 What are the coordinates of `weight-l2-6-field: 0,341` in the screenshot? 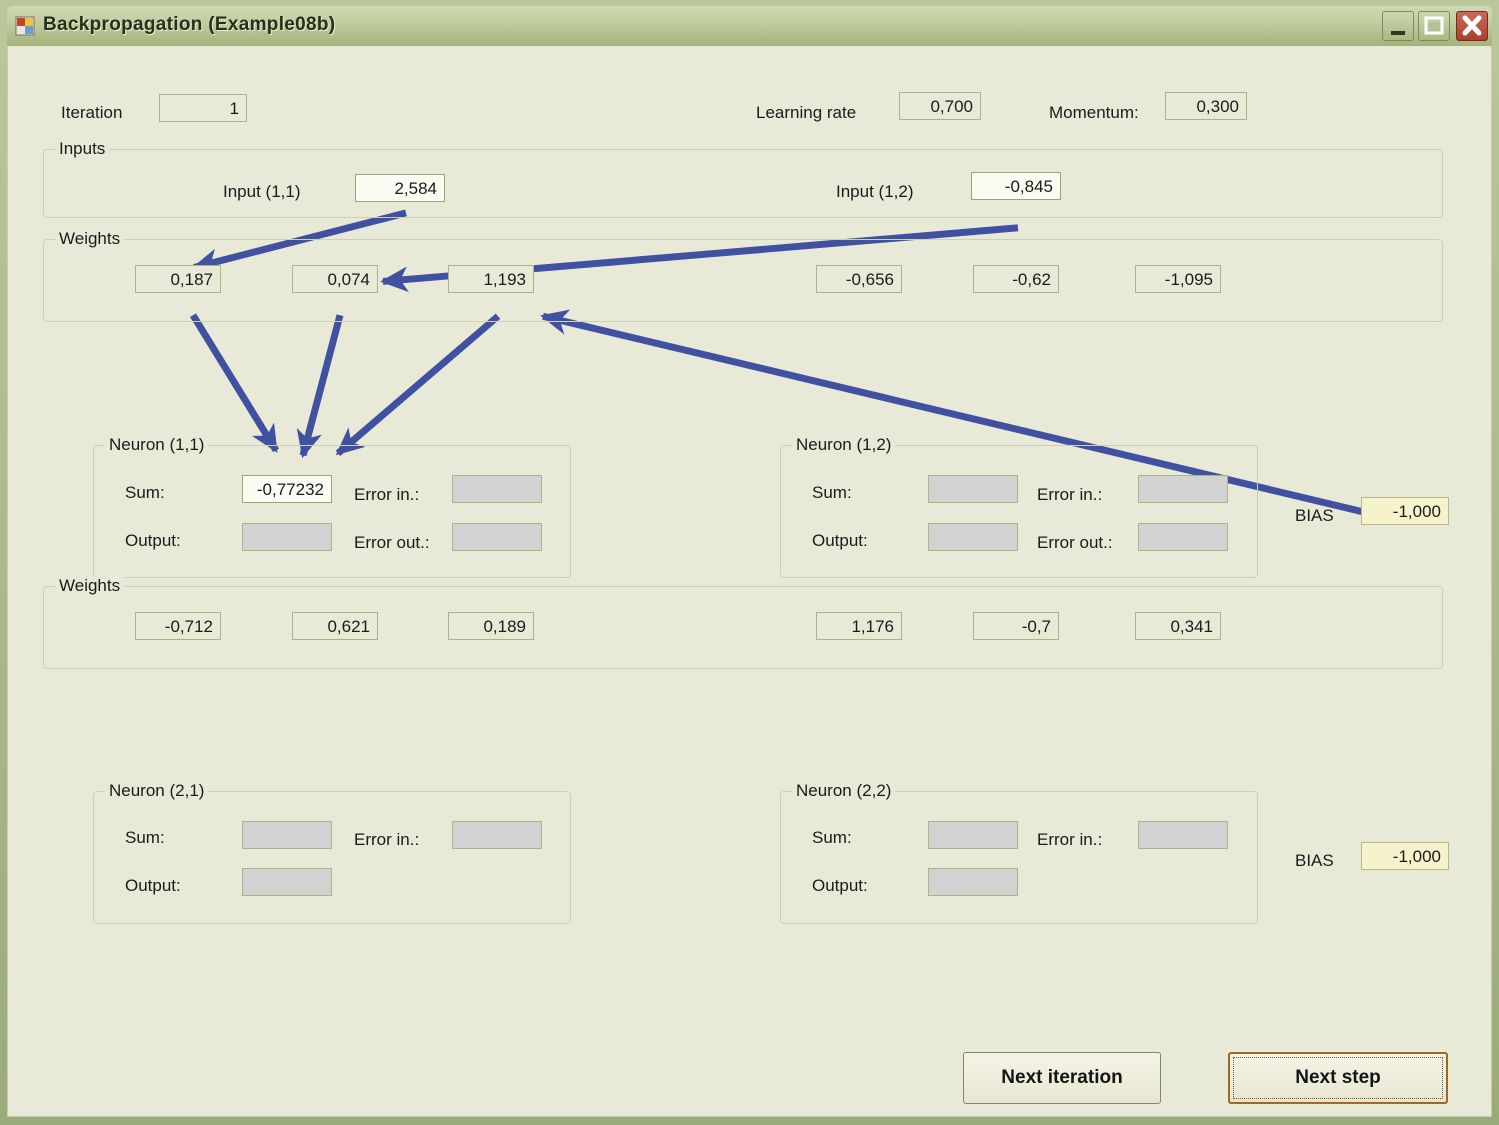 It's located at (1178, 626).